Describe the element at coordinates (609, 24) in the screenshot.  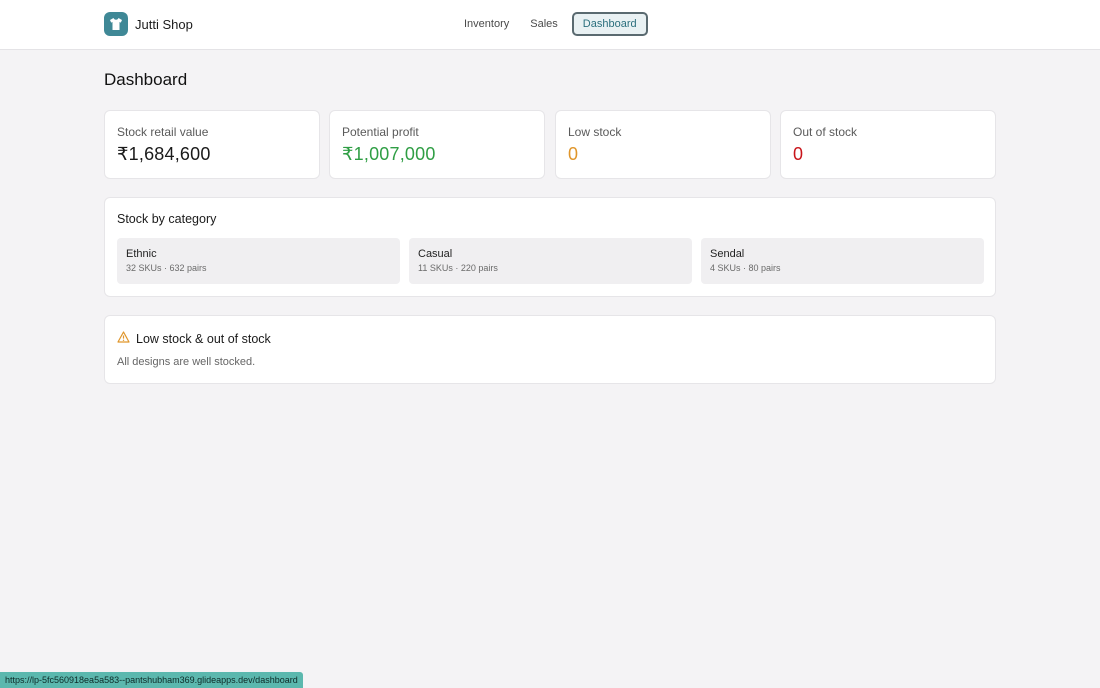
I see `nav-dashboard: Dashboard` at that location.